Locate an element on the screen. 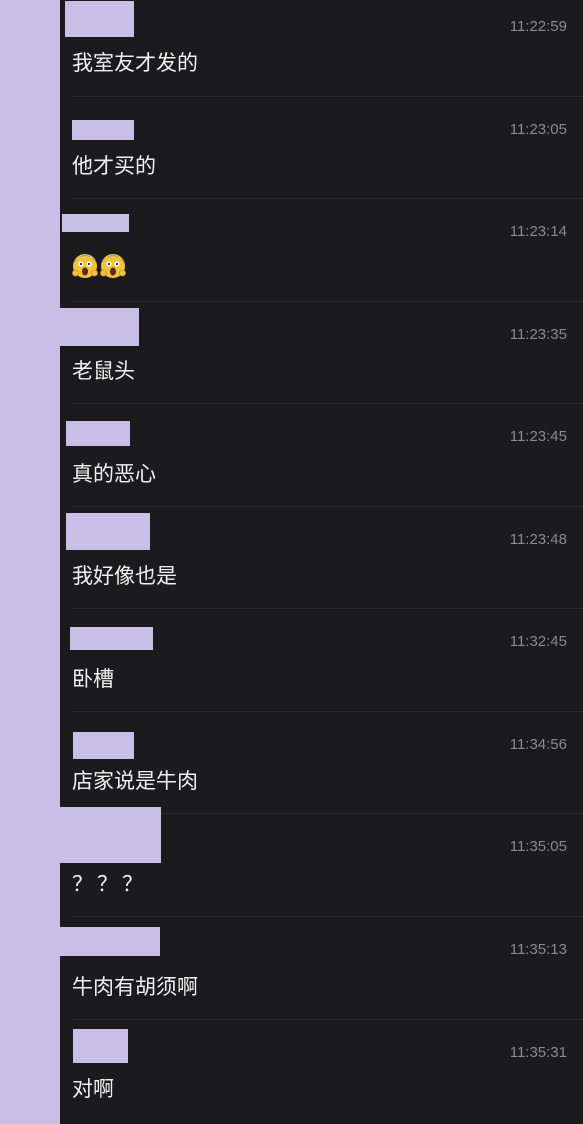 The width and height of the screenshot is (583, 1124). message-item: 11:23:14 is located at coordinates (321, 250).